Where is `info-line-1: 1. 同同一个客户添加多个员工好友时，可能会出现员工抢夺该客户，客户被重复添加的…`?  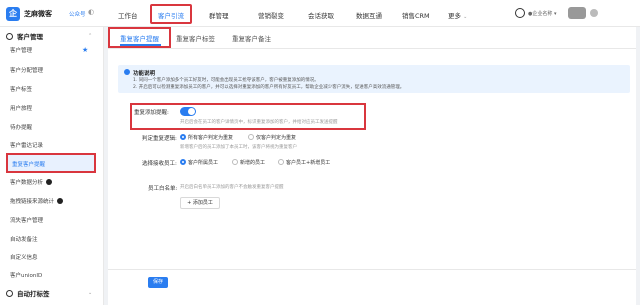 info-line-1: 1. 同同一个客户添加多个员工好友时，可能会出现员工抢夺该客户，客户被重复添加的… is located at coordinates (226, 80).